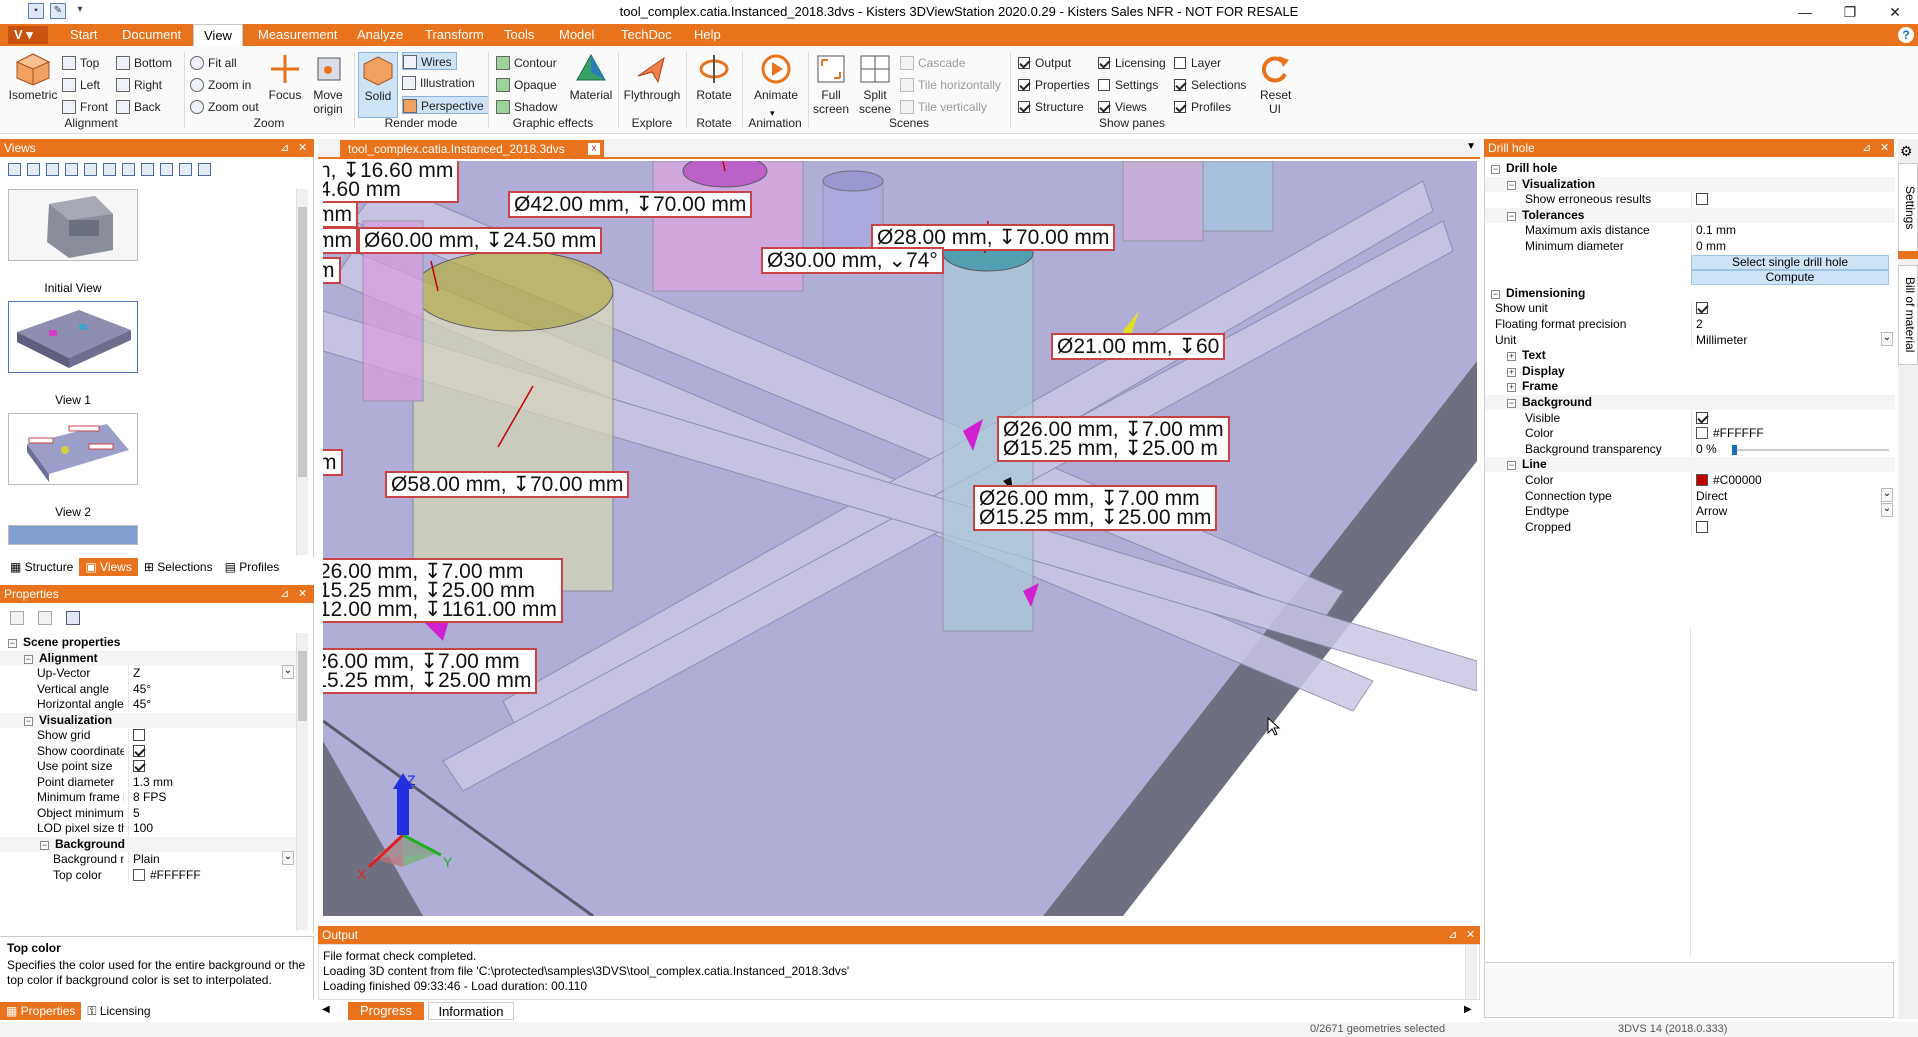 The width and height of the screenshot is (1918, 1037). What do you see at coordinates (526, 107) in the screenshot?
I see `shadow-button: Shadow` at bounding box center [526, 107].